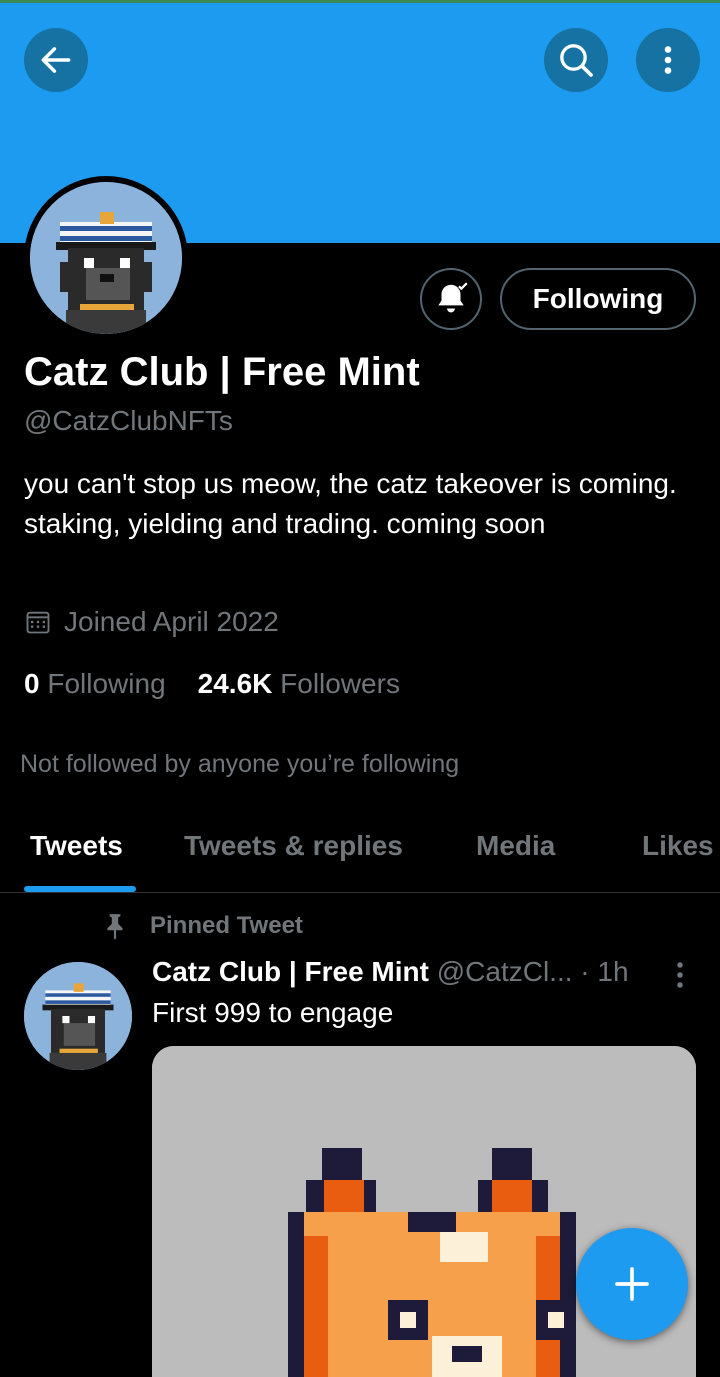  I want to click on tweet-text: First 999 to engage, so click(273, 1012).